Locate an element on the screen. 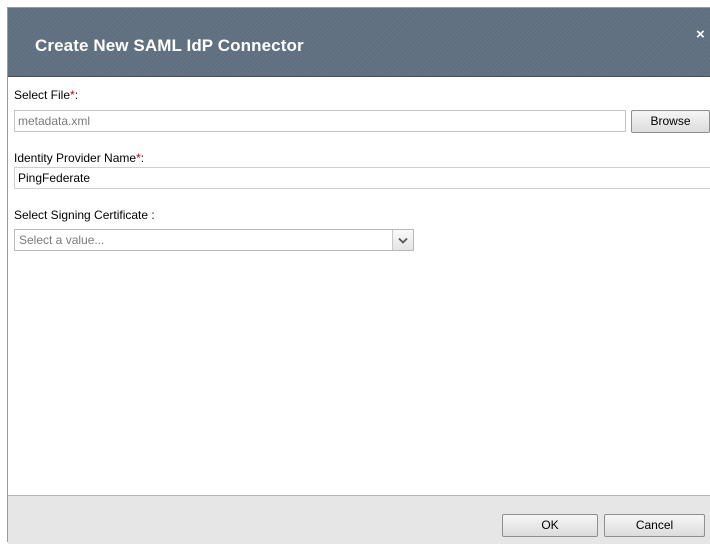  dialog-title: Create New SAML IdP Connector is located at coordinates (169, 45).